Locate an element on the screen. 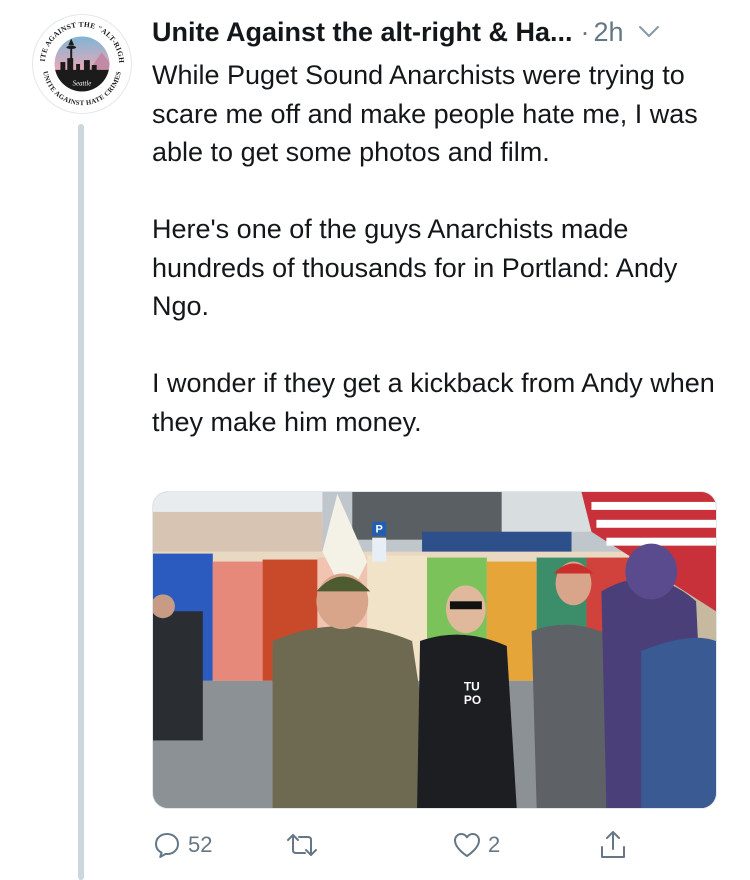  jacket-text: TU PO is located at coordinates (472, 693).